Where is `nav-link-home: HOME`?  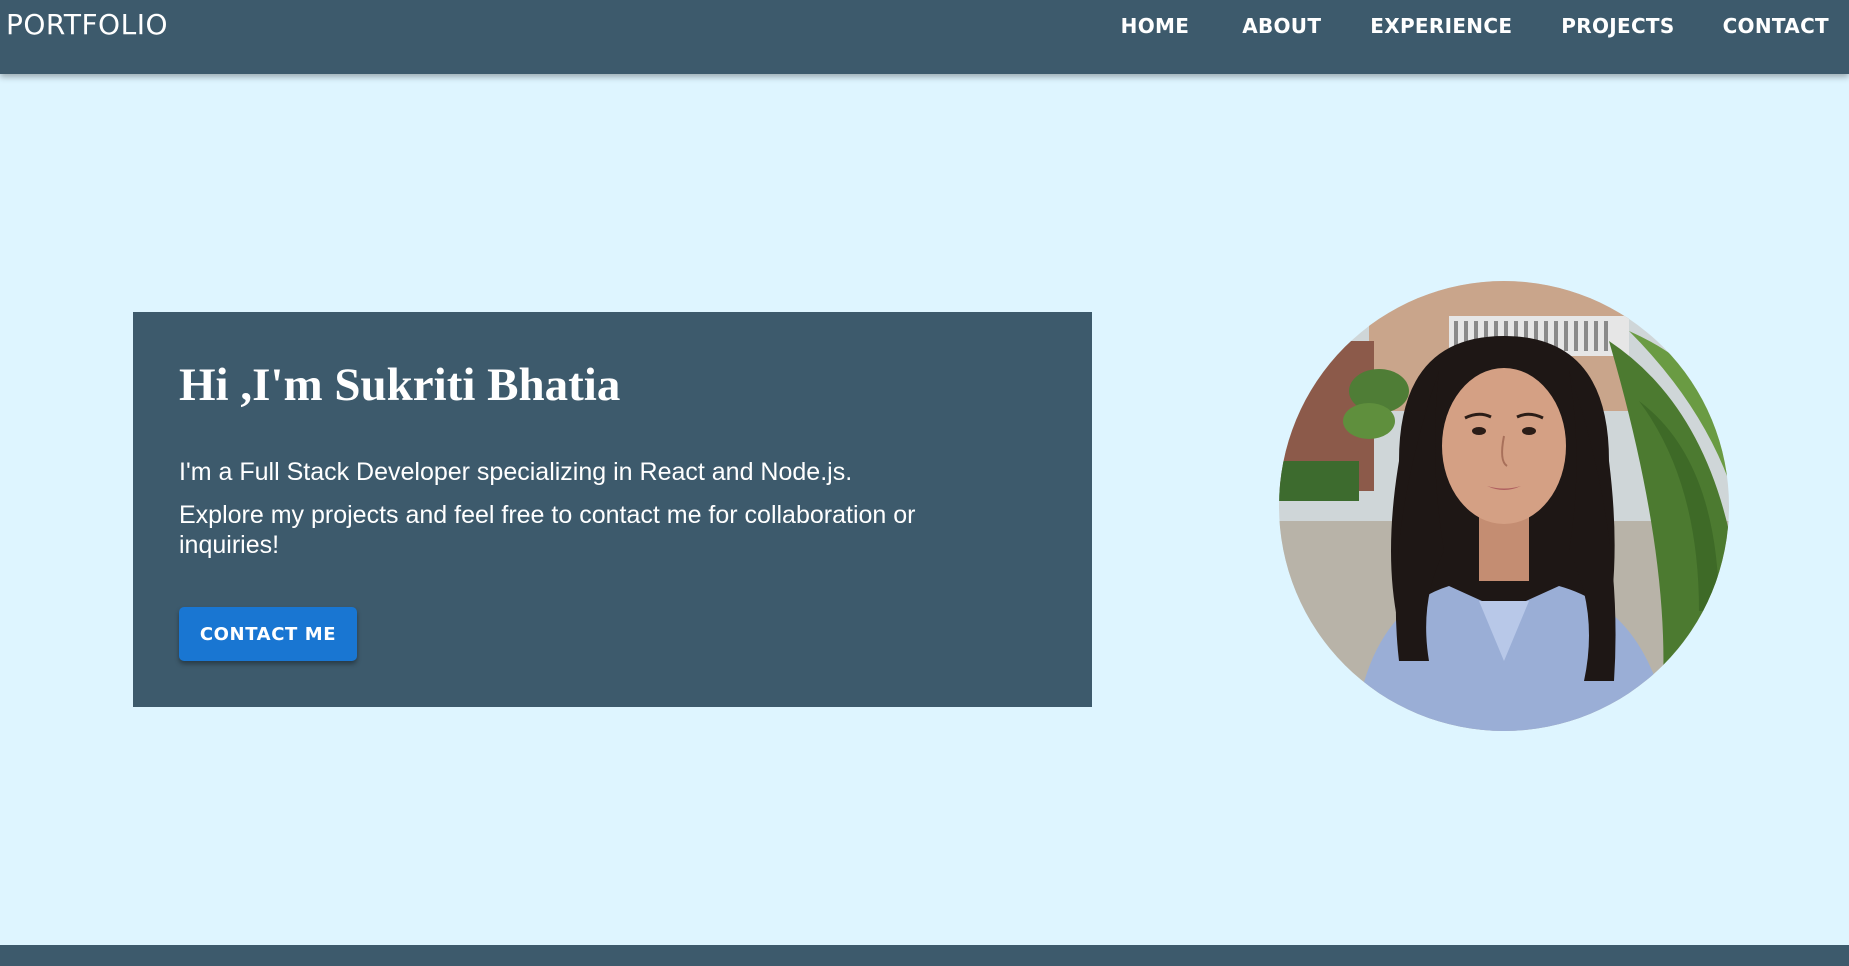
nav-link-home: HOME is located at coordinates (1155, 26).